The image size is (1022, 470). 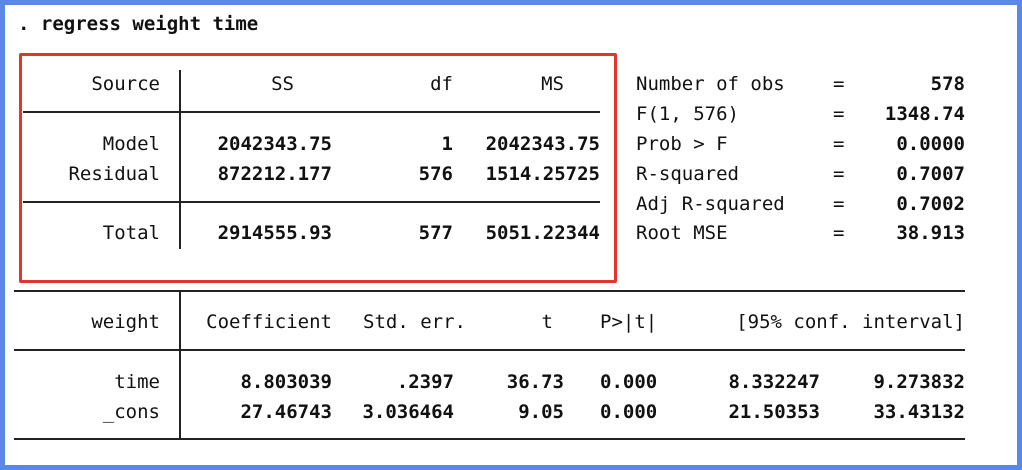 What do you see at coordinates (541, 412) in the screenshot?
I see `coef-t-cons: 9.05` at bounding box center [541, 412].